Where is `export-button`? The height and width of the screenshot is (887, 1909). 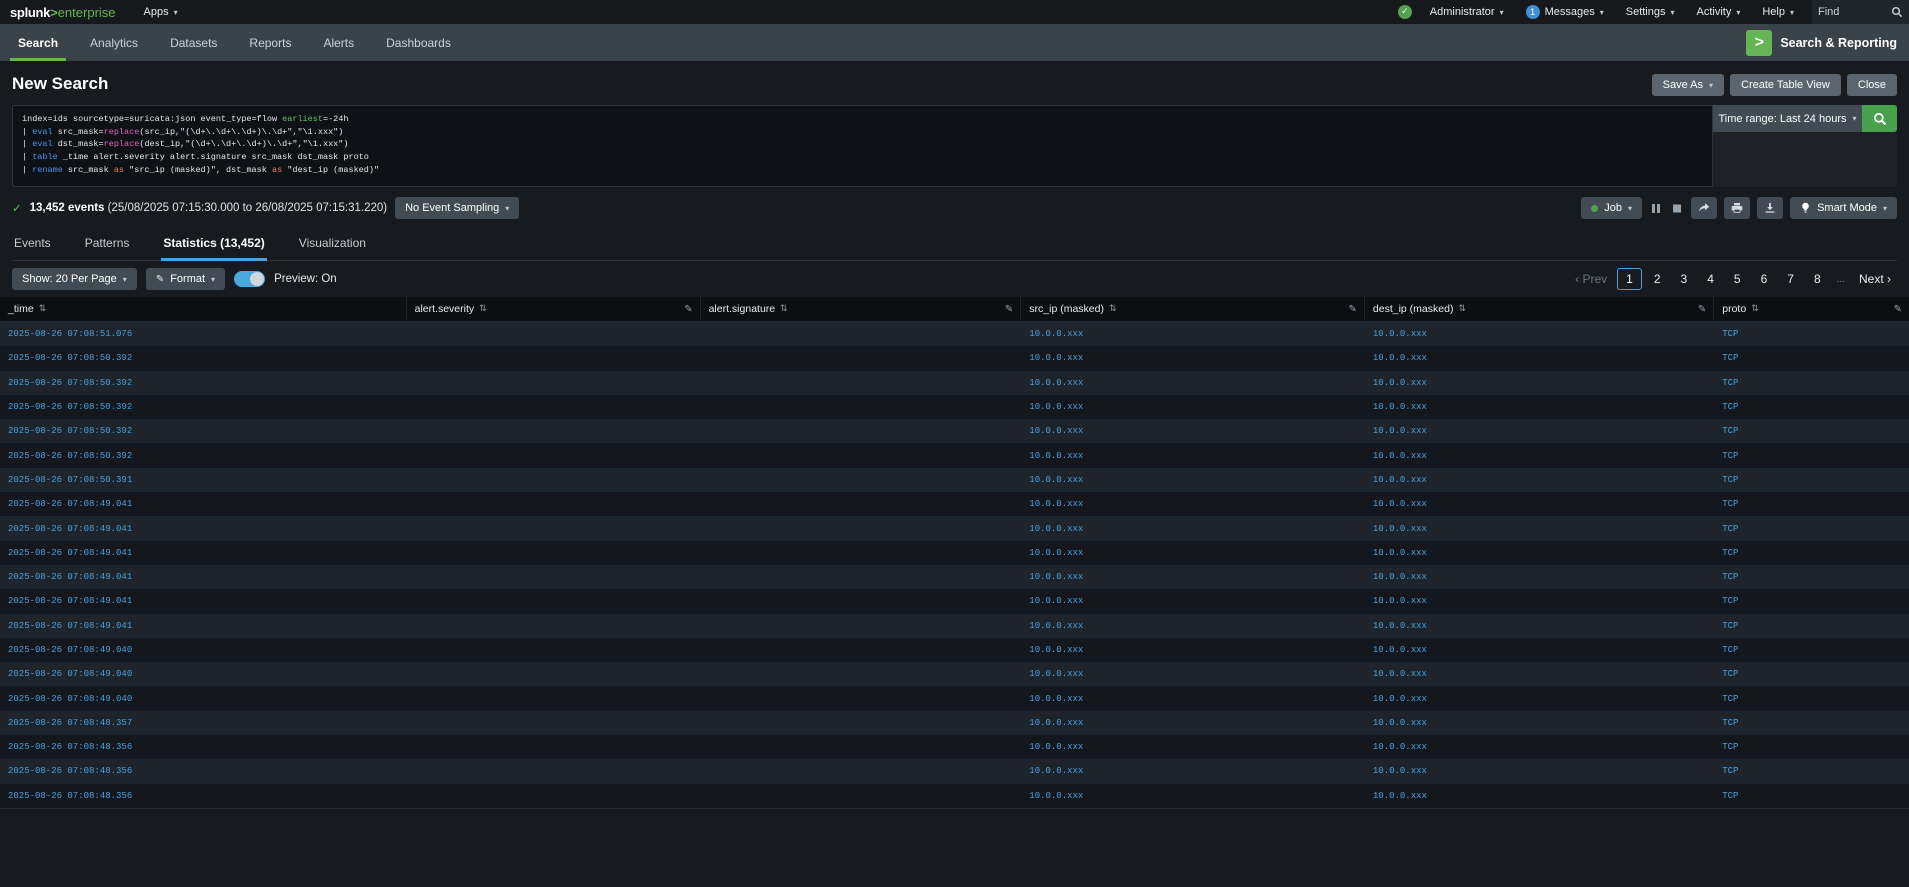
export-button is located at coordinates (1770, 208).